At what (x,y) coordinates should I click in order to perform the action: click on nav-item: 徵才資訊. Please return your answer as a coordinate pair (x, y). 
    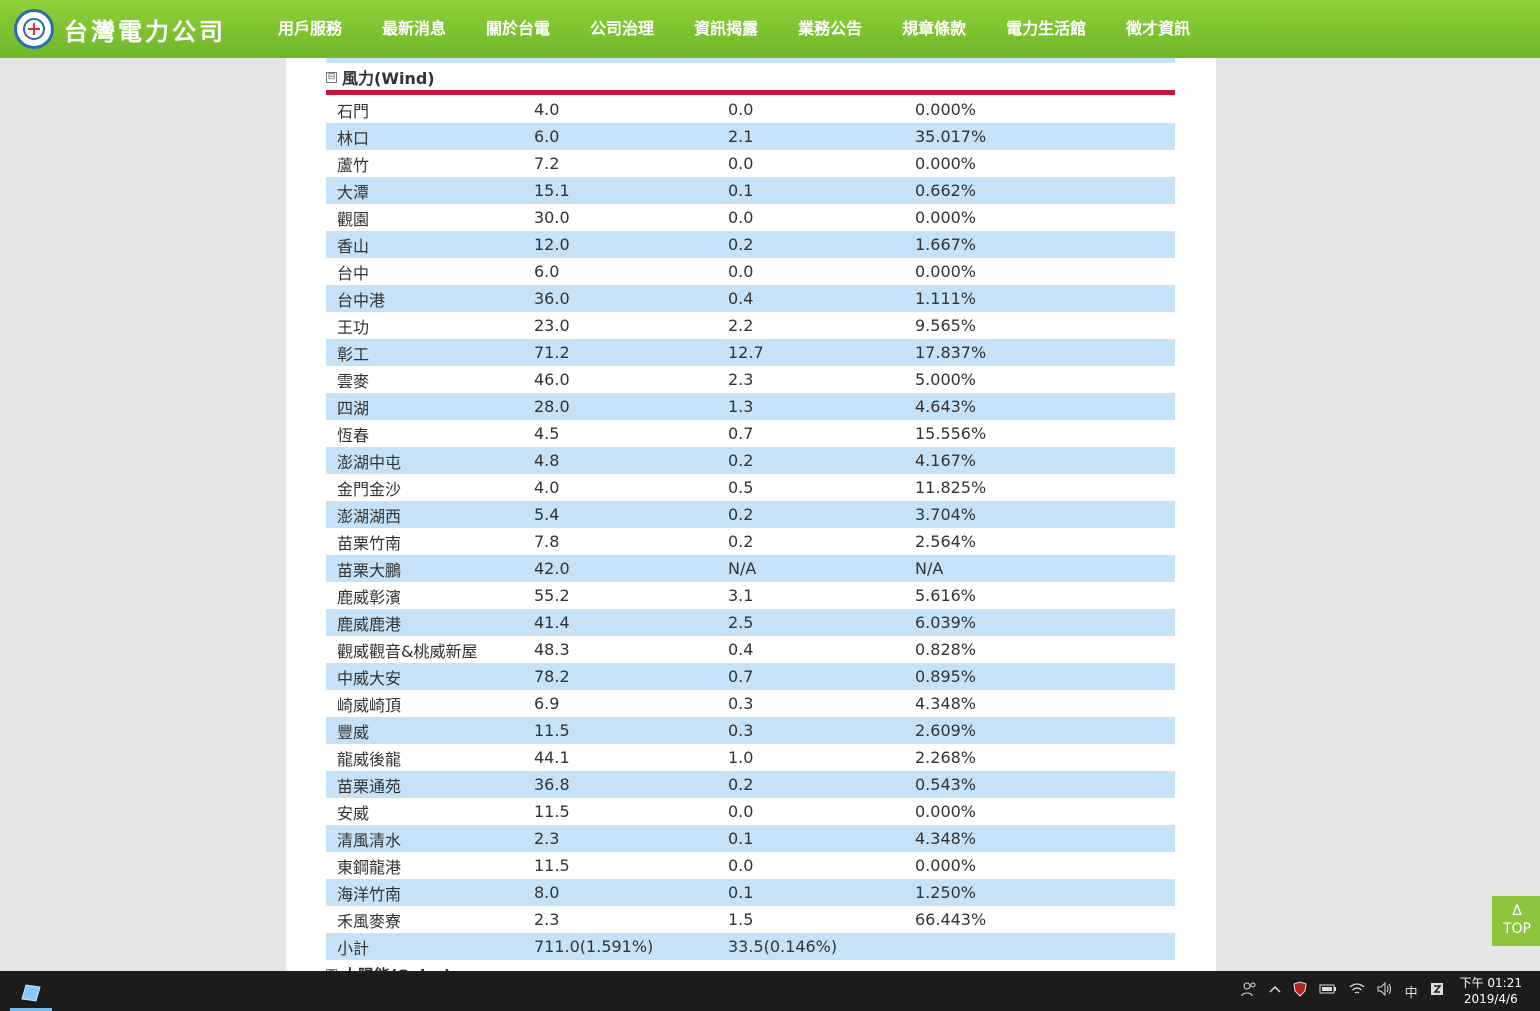
    Looking at the image, I should click on (1158, 29).